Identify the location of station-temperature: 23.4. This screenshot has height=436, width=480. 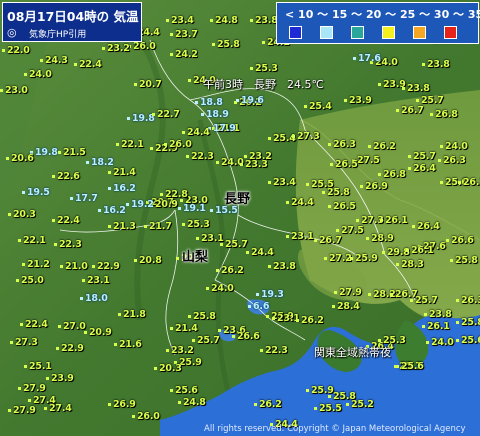
(284, 182).